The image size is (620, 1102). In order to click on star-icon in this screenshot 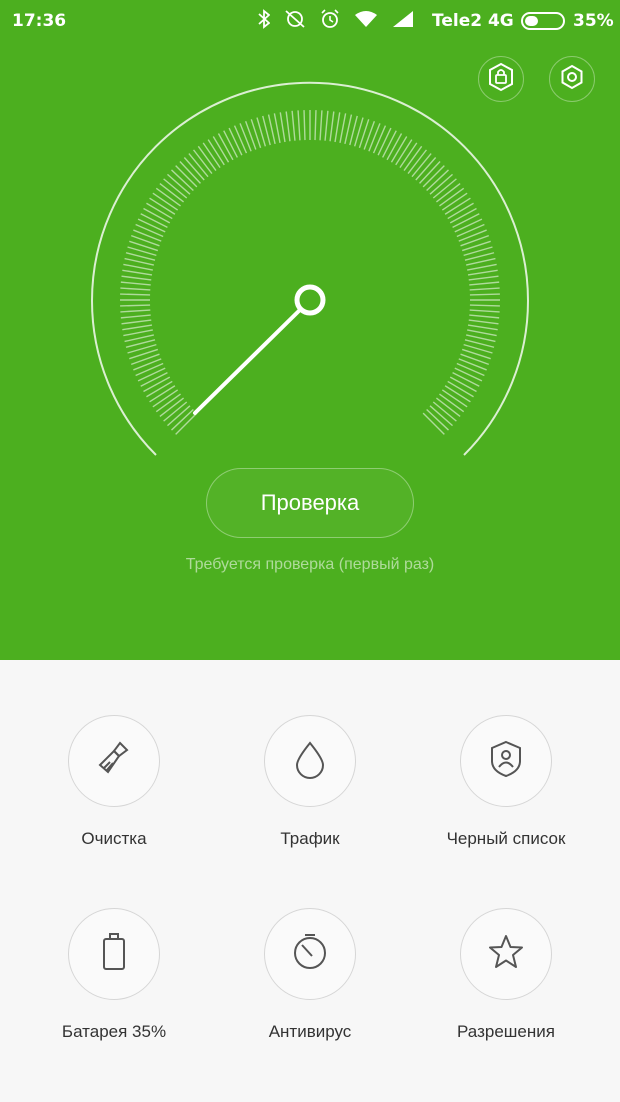, I will do `click(506, 954)`.